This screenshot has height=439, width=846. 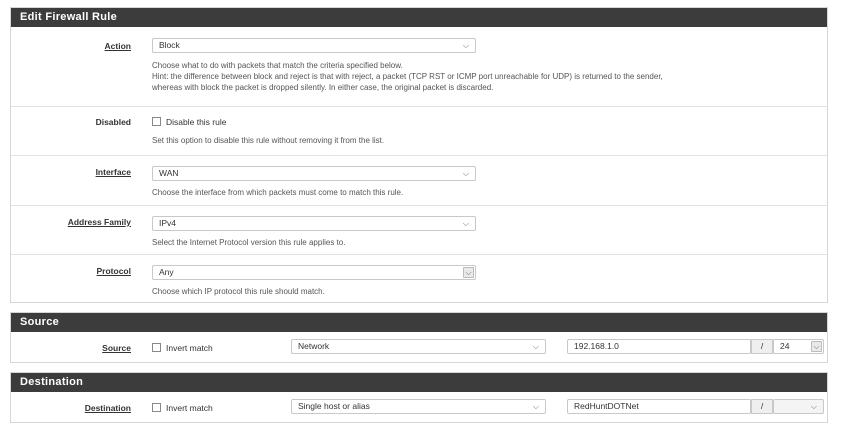 I want to click on destination-type-select: Single host or alias ⌵, so click(x=418, y=406).